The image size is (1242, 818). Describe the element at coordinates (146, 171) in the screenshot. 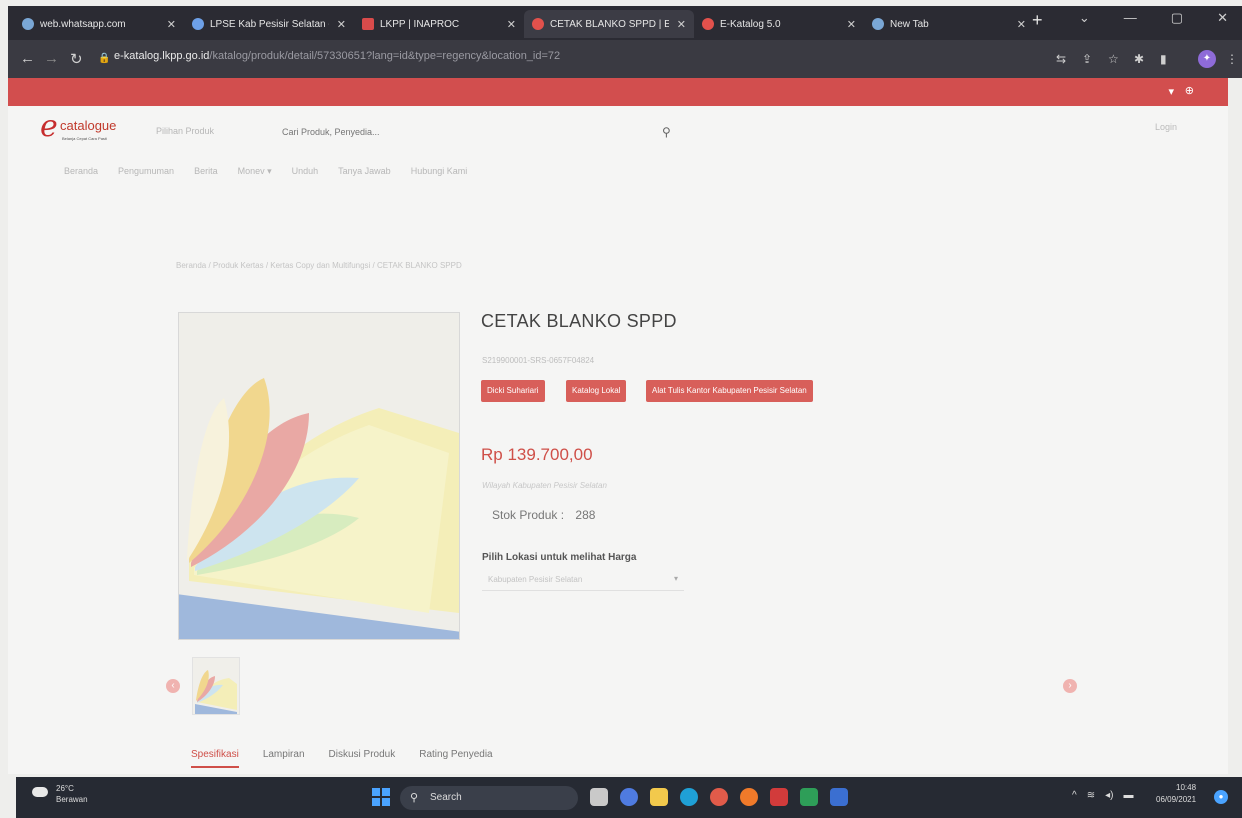

I see `nav-item-pengumuman: Pengumuman` at that location.